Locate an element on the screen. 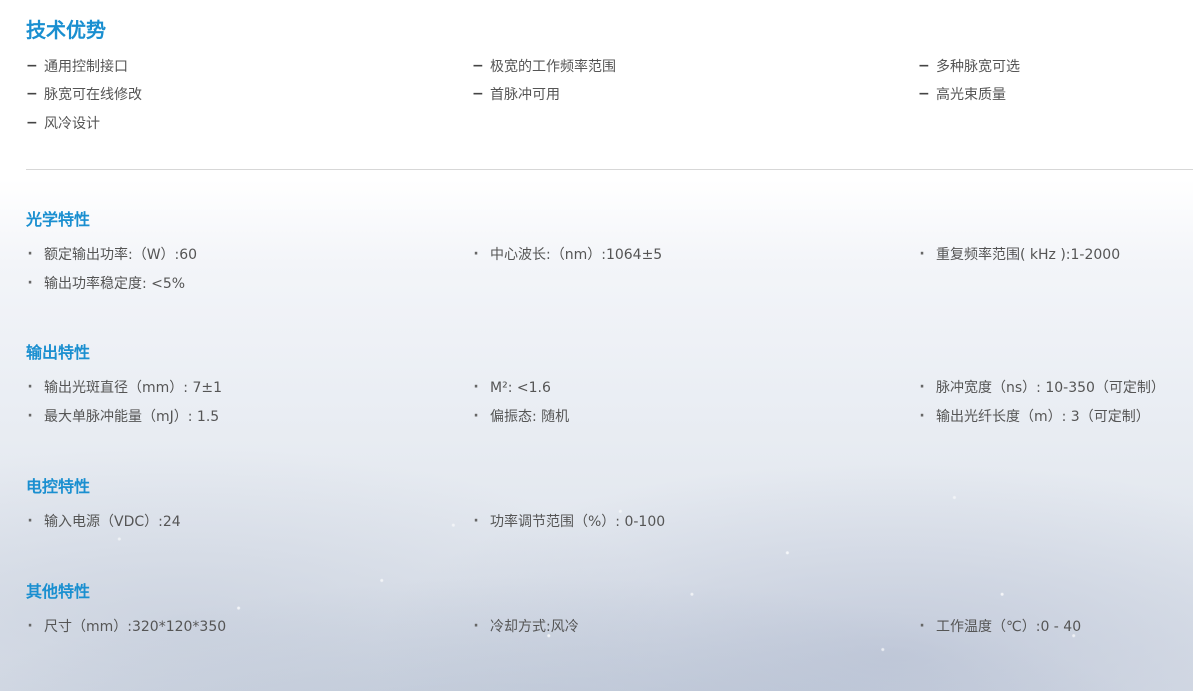 This screenshot has width=1193, height=691. electrical-row-1: · 输入电源（VDC）:24 · 功率调节范围（%）: 0-100 is located at coordinates (596, 522).